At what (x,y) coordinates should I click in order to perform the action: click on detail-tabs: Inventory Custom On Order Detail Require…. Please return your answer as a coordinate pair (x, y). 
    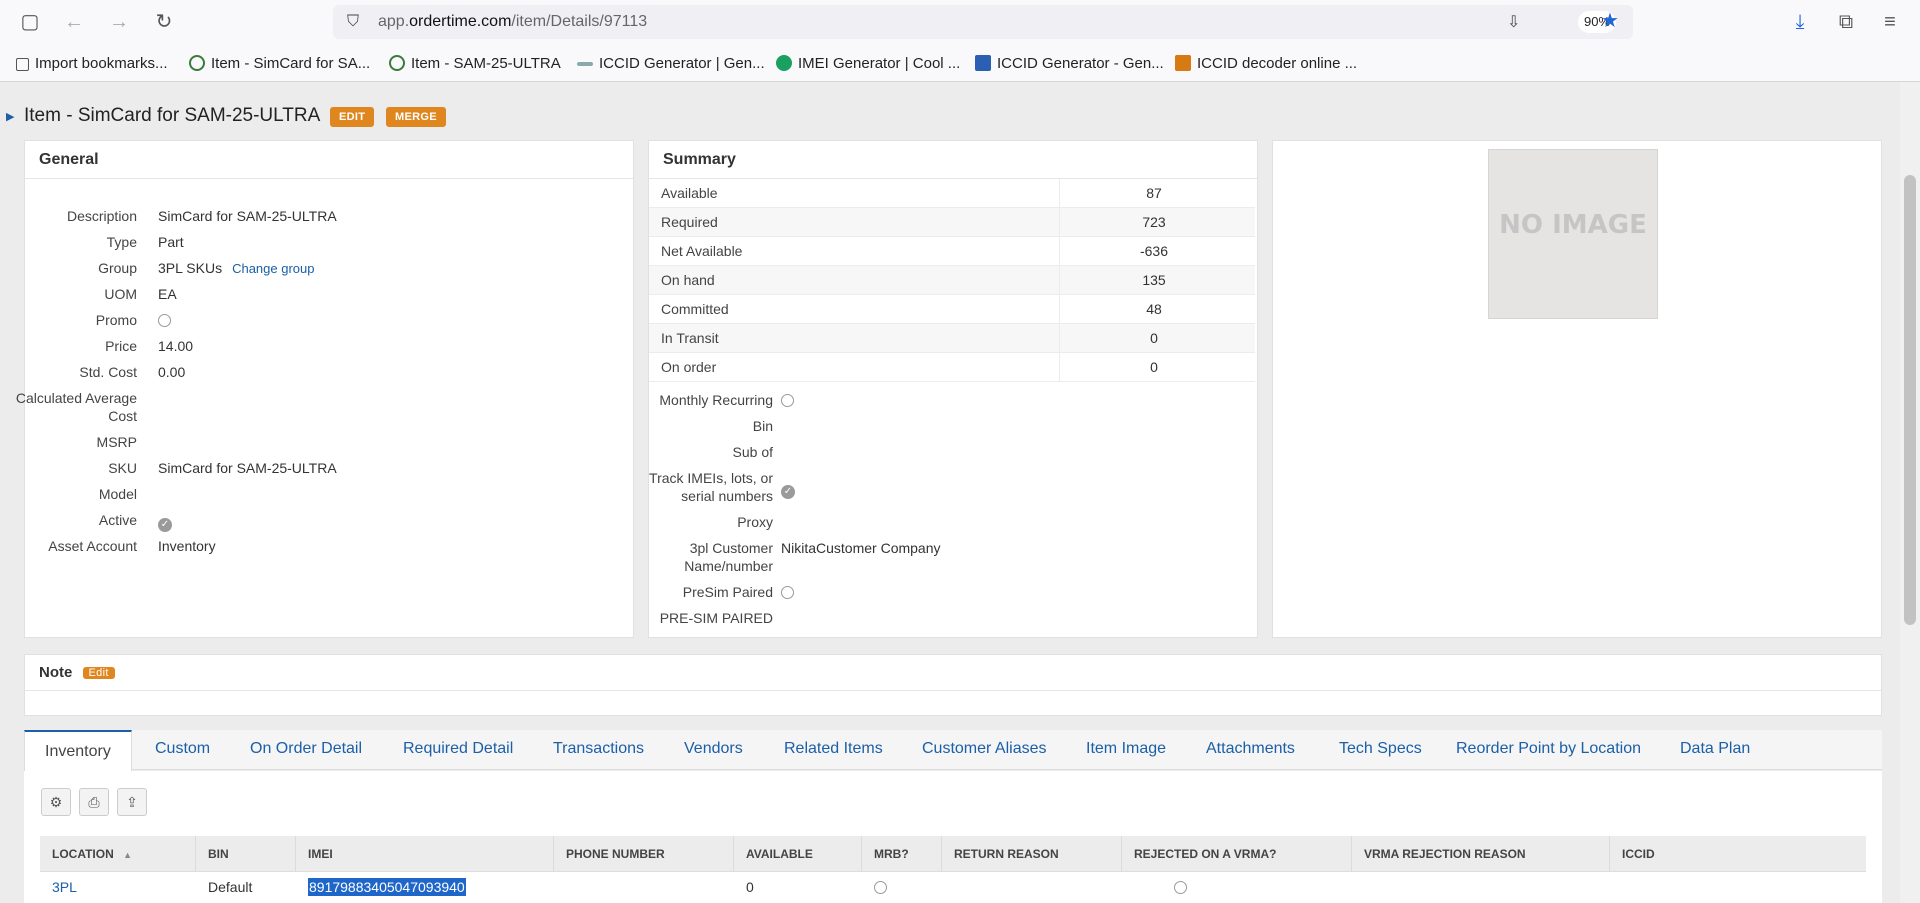
    Looking at the image, I should click on (953, 750).